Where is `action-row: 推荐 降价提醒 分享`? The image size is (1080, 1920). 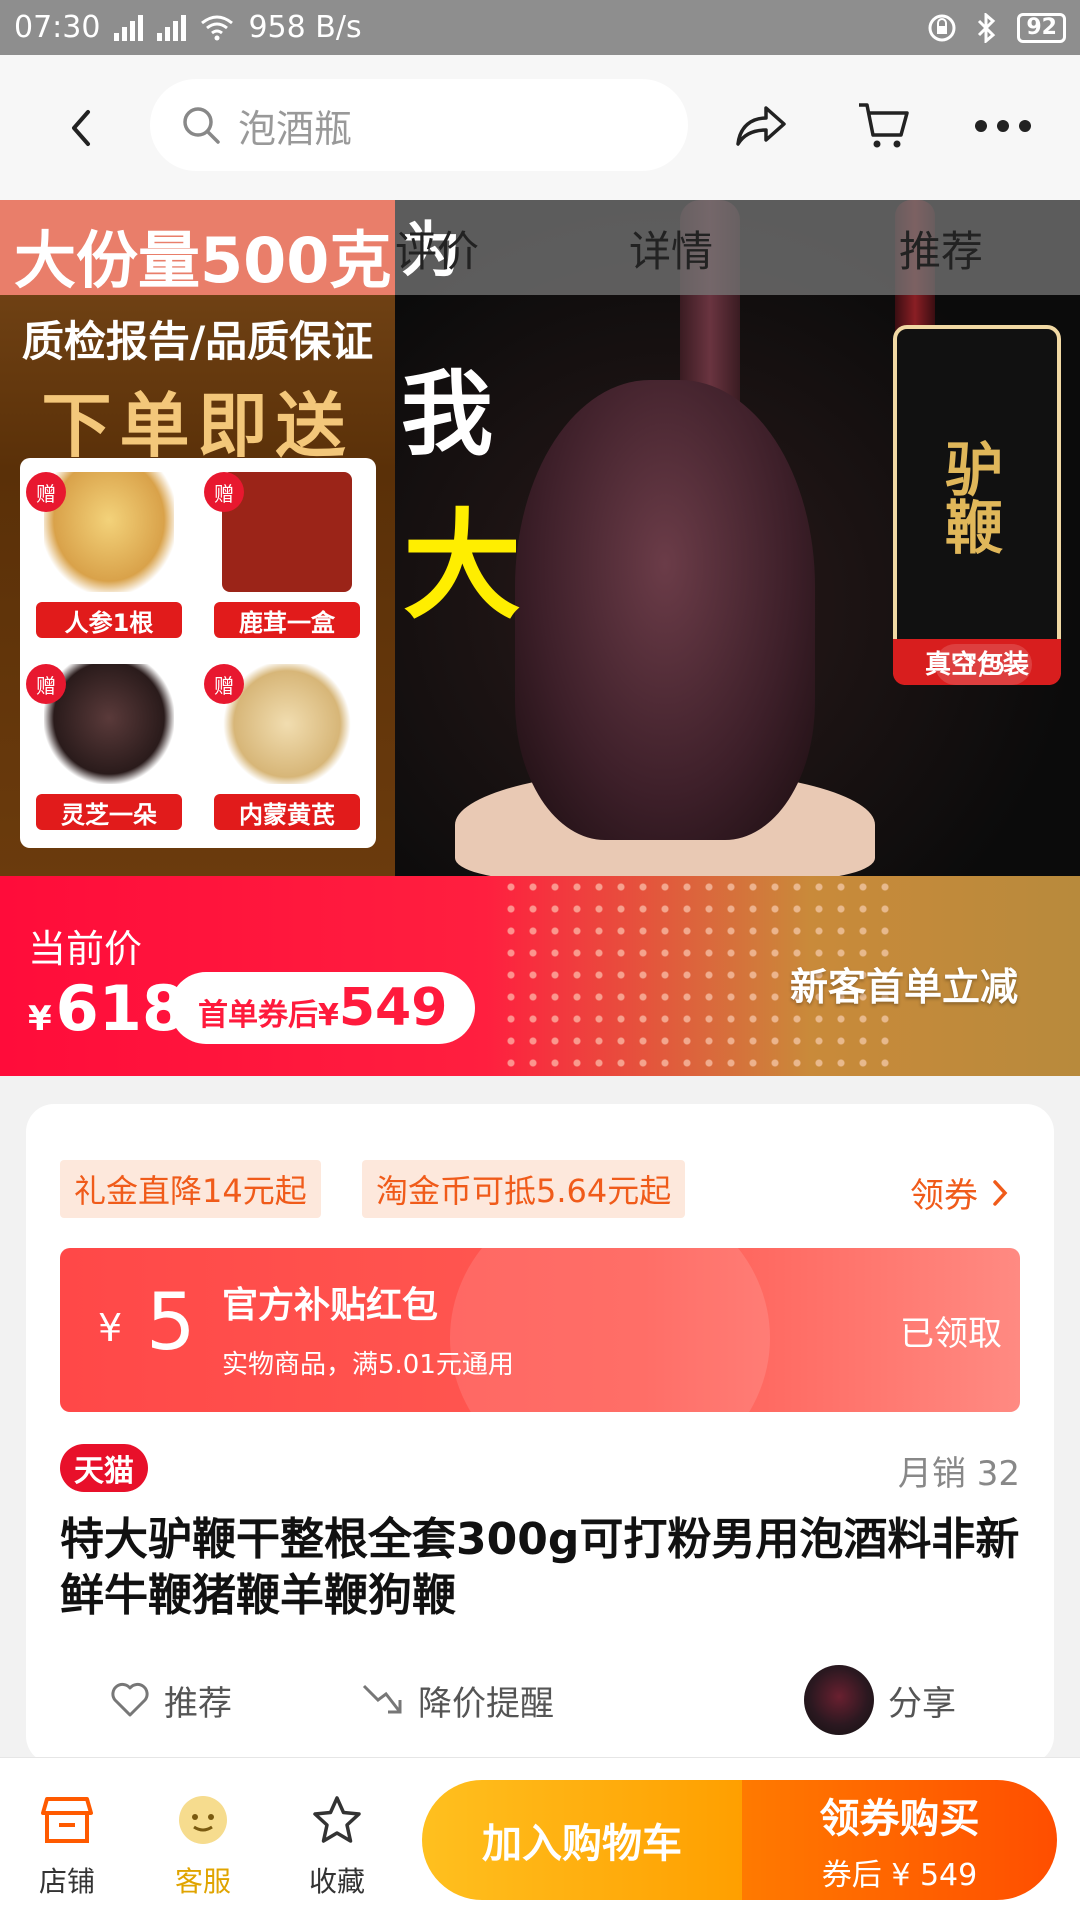 action-row: 推荐 降价提醒 分享 is located at coordinates (540, 1700).